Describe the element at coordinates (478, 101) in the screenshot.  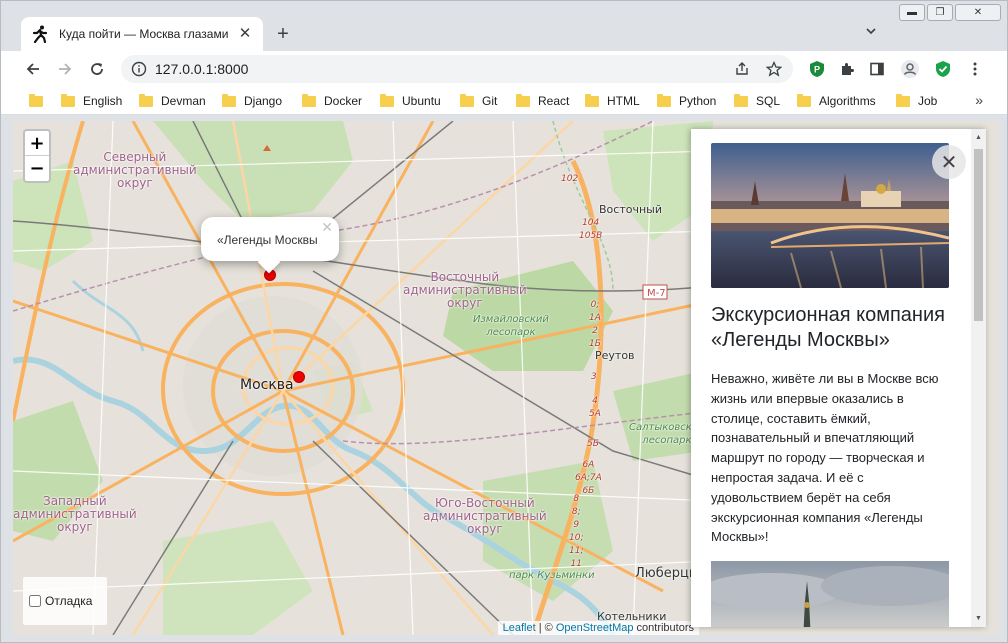
I see `bookmark-git: Git` at that location.